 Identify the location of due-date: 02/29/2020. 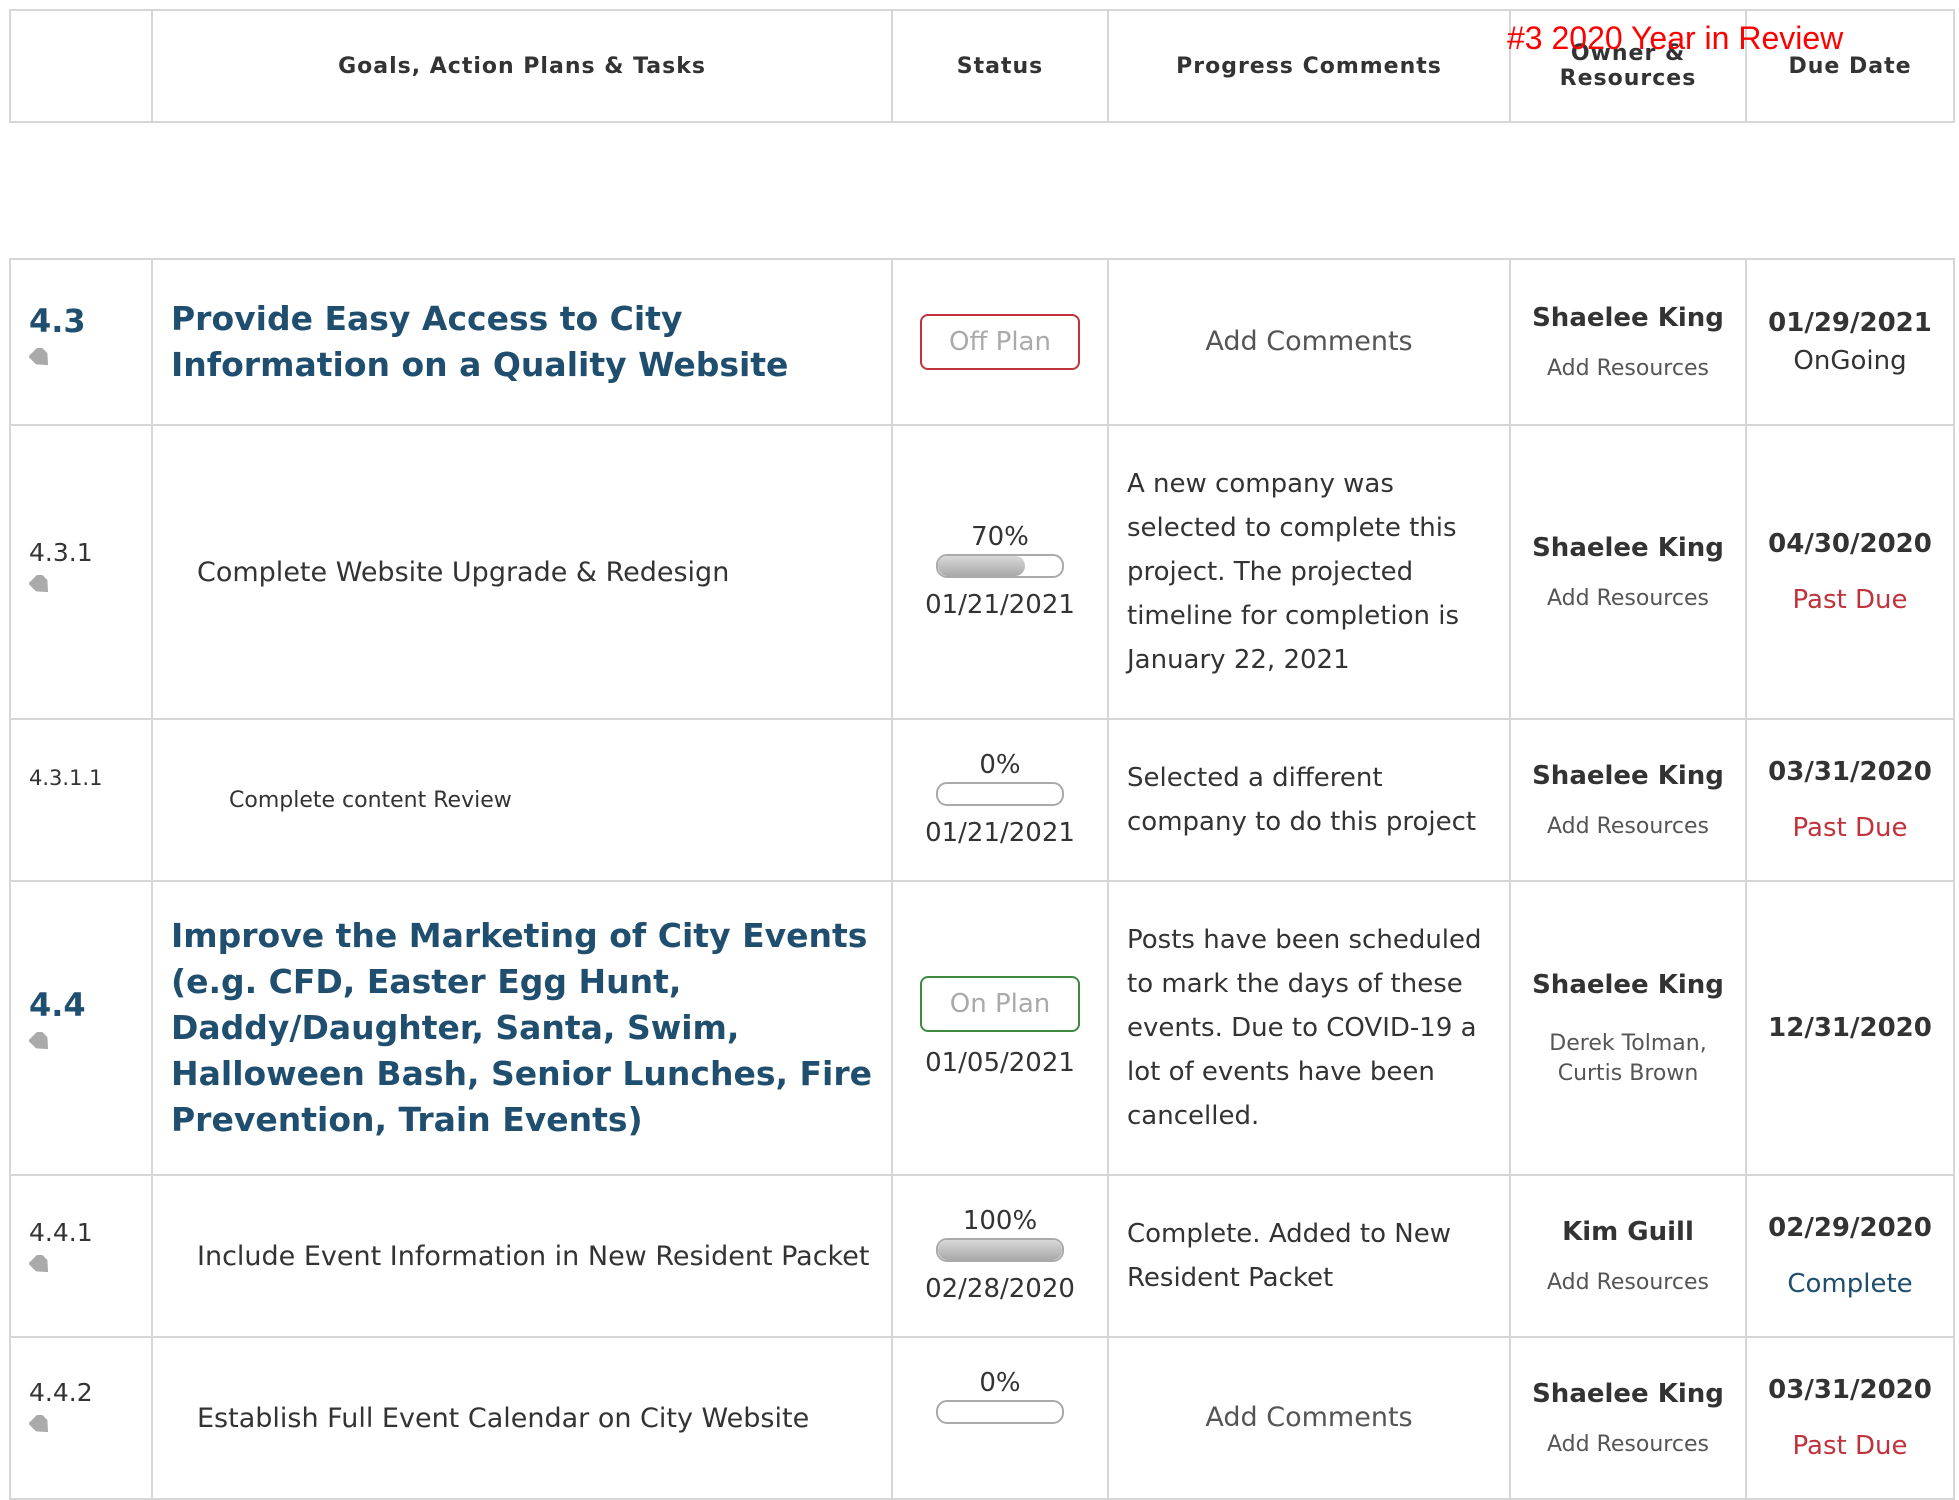
(1850, 1228).